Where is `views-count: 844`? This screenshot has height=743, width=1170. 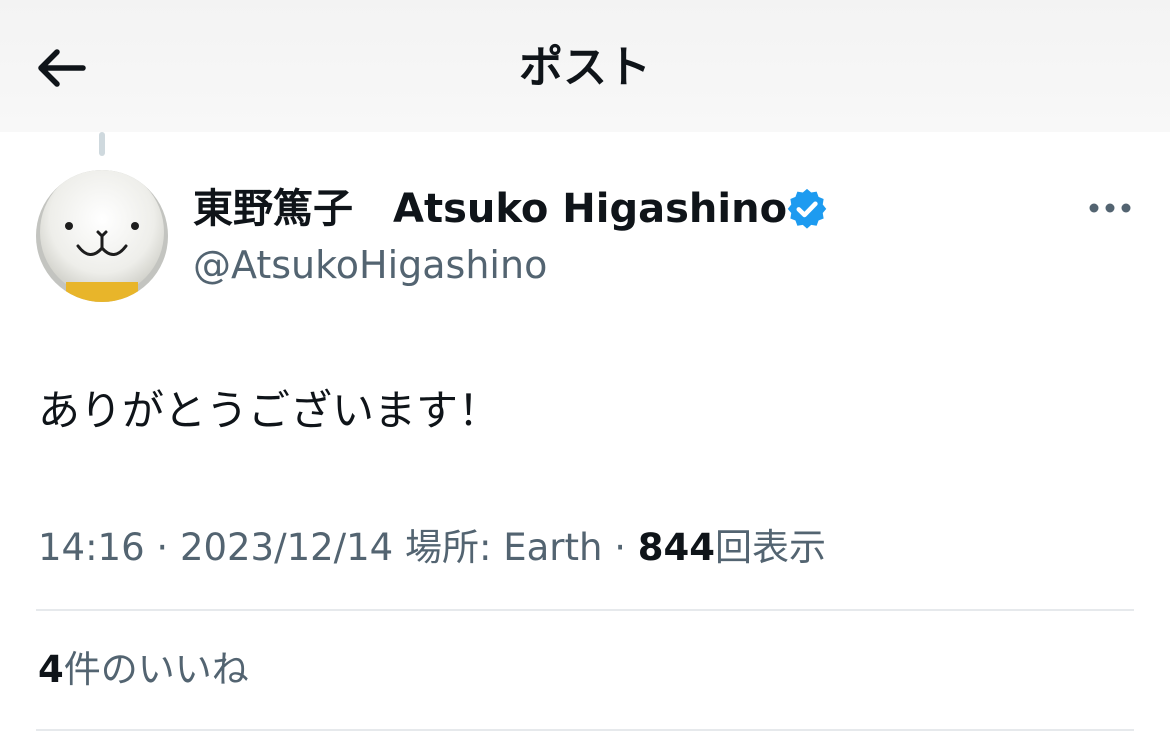 views-count: 844 is located at coordinates (676, 547).